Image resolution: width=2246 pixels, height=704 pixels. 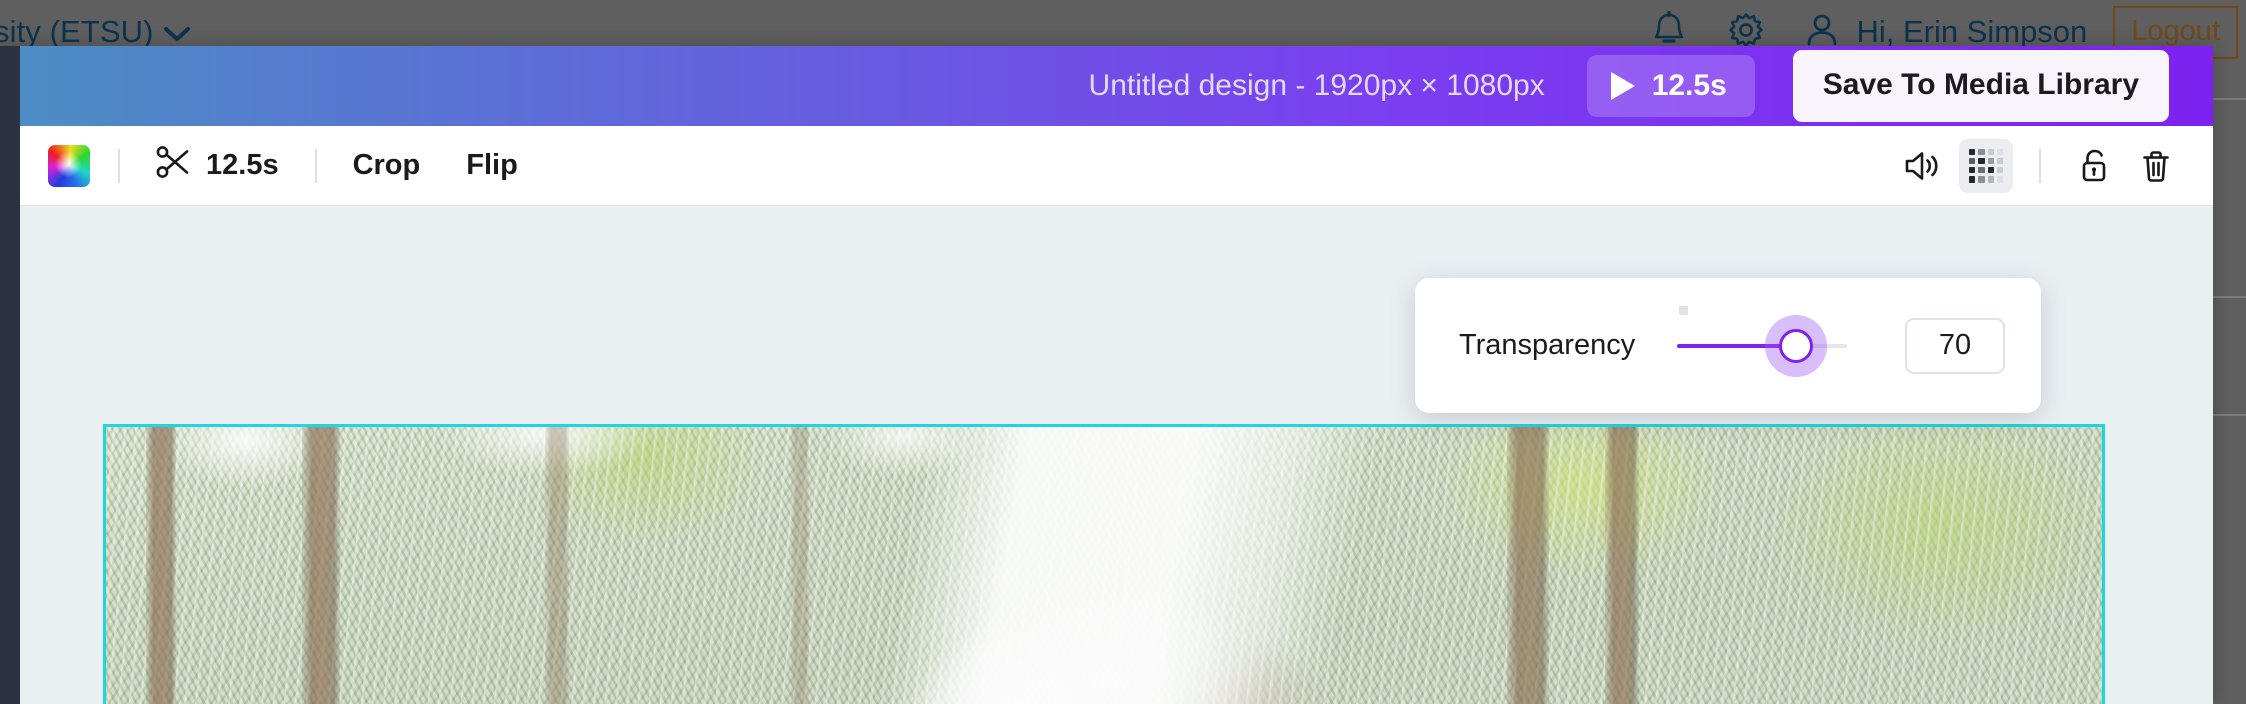 What do you see at coordinates (2156, 166) in the screenshot?
I see `trash-icon` at bounding box center [2156, 166].